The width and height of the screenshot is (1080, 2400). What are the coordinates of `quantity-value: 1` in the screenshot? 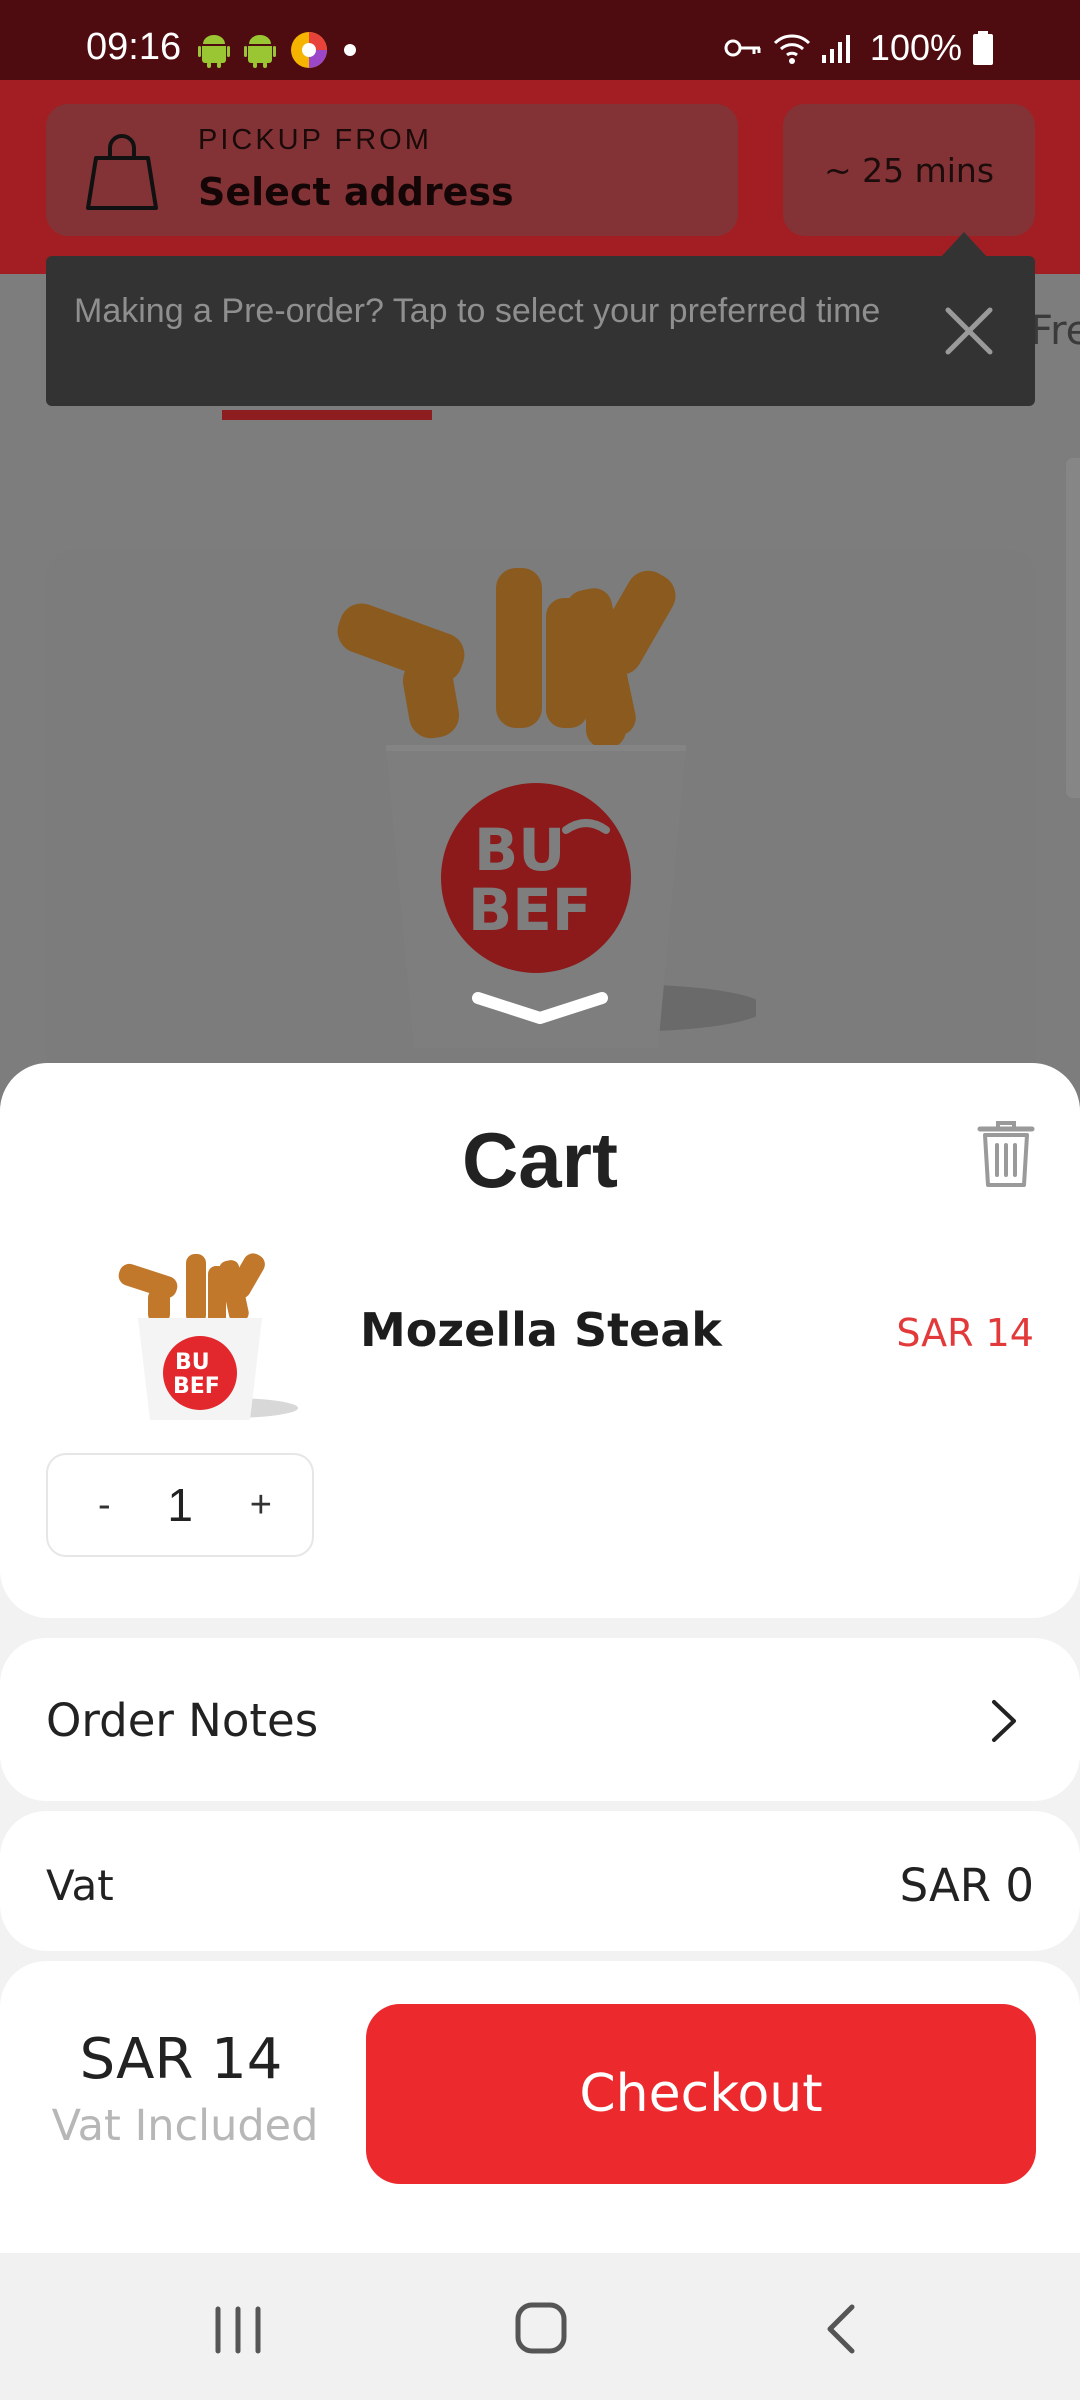 It's located at (180, 1505).